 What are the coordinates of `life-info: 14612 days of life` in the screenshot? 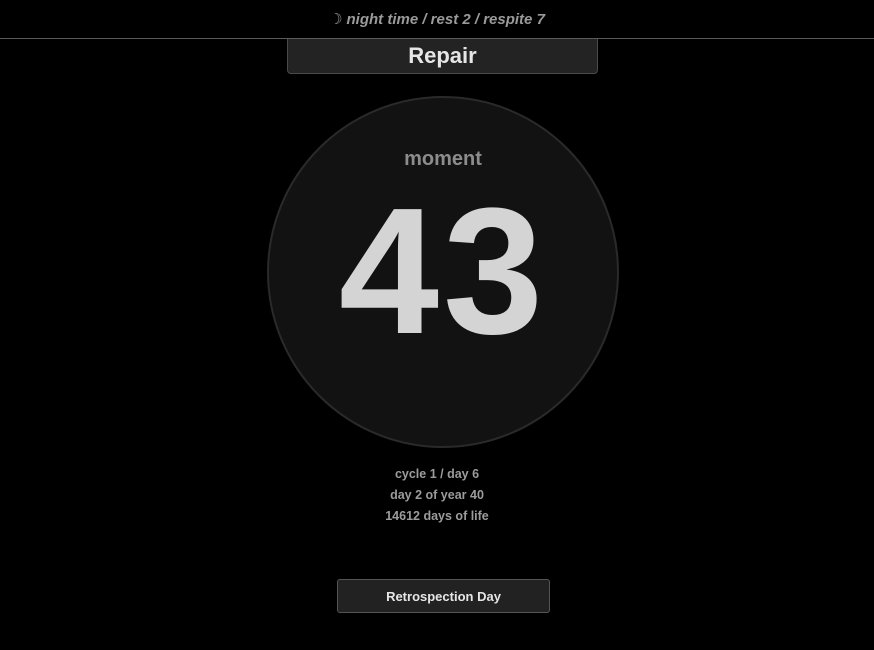 It's located at (437, 516).